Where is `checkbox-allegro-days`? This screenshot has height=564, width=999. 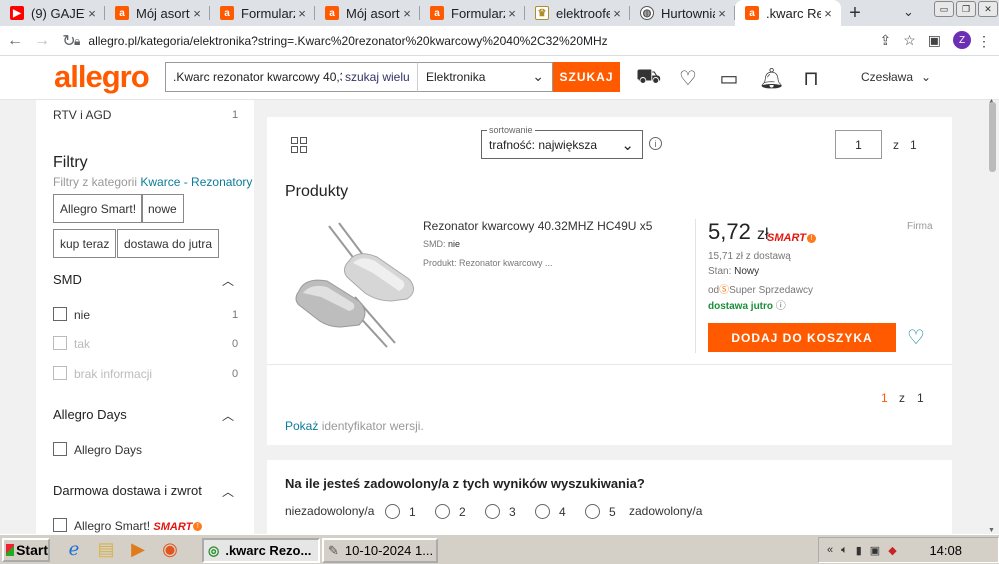 checkbox-allegro-days is located at coordinates (60, 449).